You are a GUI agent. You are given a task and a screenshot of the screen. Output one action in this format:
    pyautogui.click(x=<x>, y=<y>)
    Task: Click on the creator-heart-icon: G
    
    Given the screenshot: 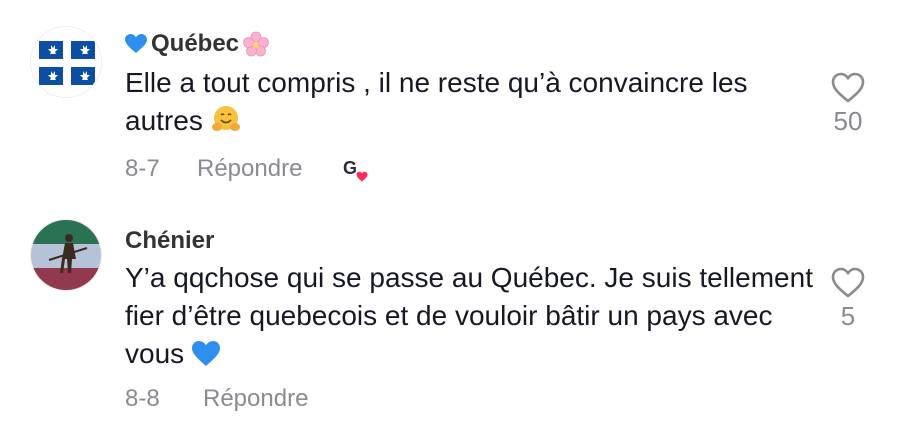 What is the action you would take?
    pyautogui.click(x=356, y=170)
    